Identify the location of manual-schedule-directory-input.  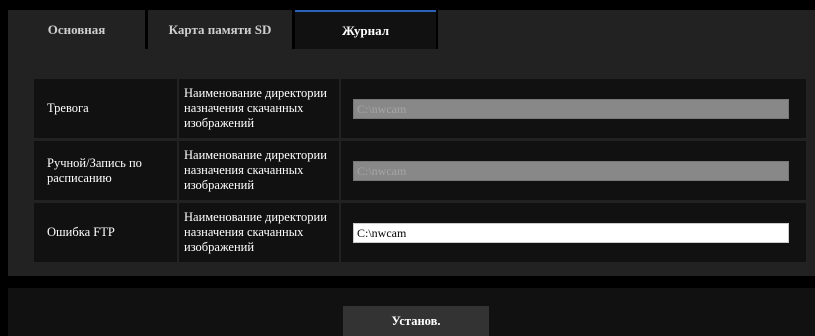
(571, 171).